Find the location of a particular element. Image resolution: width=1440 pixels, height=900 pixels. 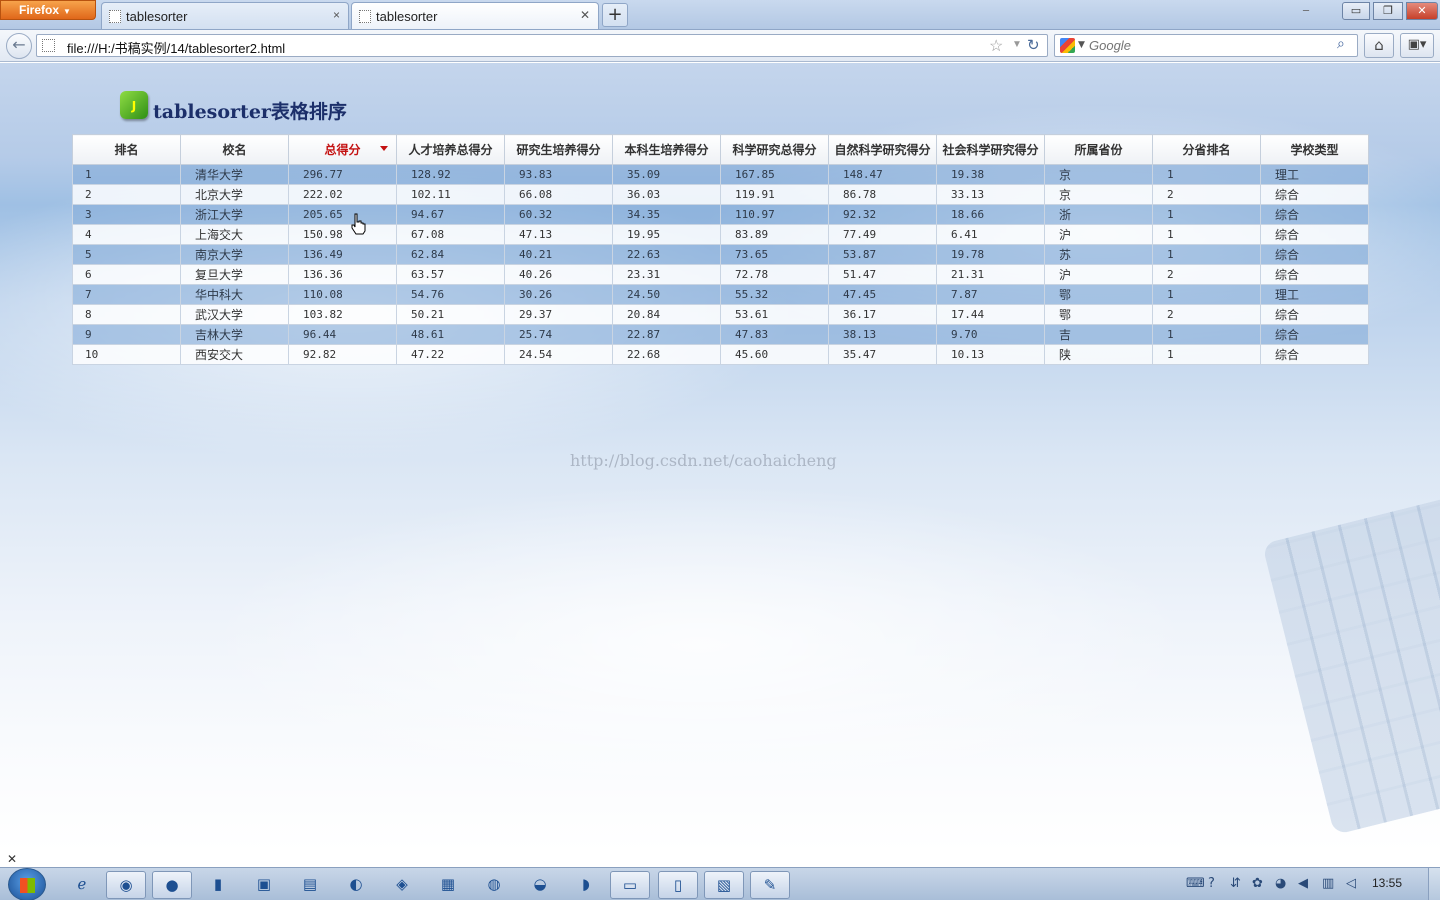

editor-icon: ✎ is located at coordinates (770, 885).